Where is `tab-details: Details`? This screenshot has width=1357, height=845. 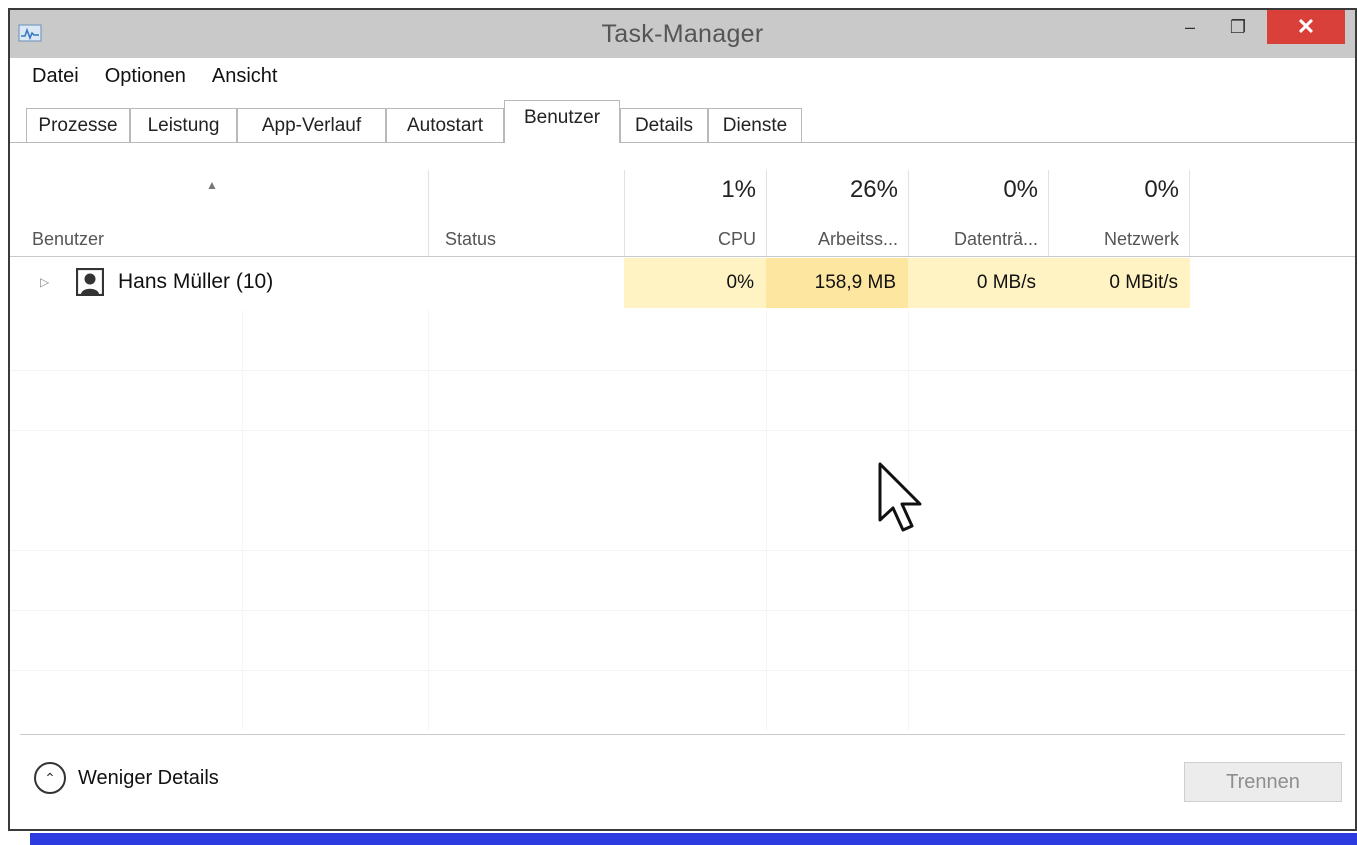
tab-details: Details is located at coordinates (664, 125).